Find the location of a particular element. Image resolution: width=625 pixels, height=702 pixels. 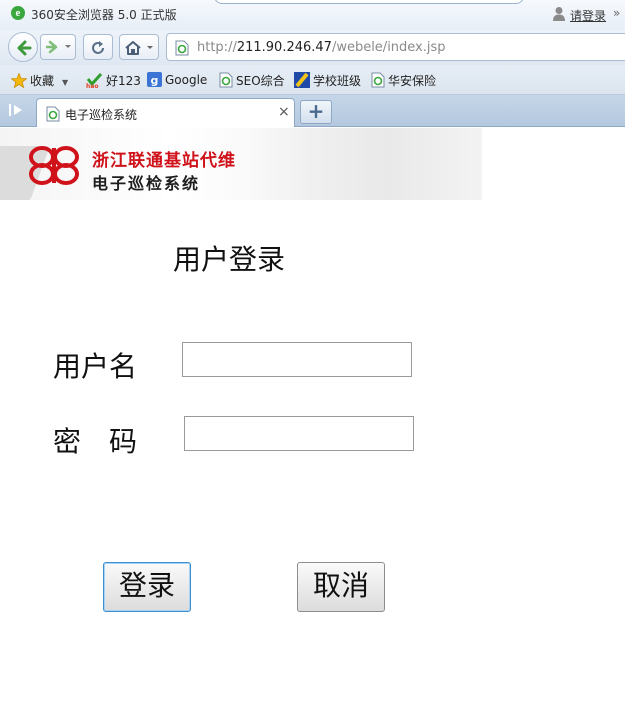

address-bar: http://211.90.246.47/webele/index.jsp is located at coordinates (395, 47).